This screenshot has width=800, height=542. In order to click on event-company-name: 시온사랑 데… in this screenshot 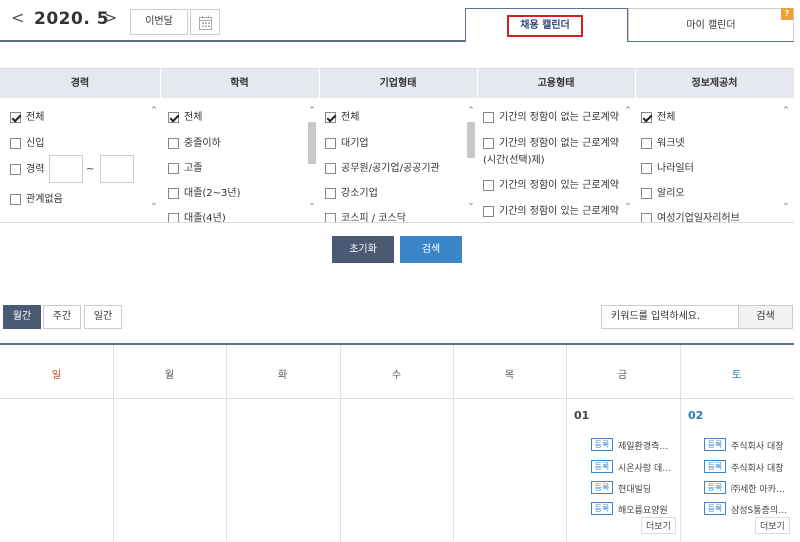, I will do `click(645, 469)`.